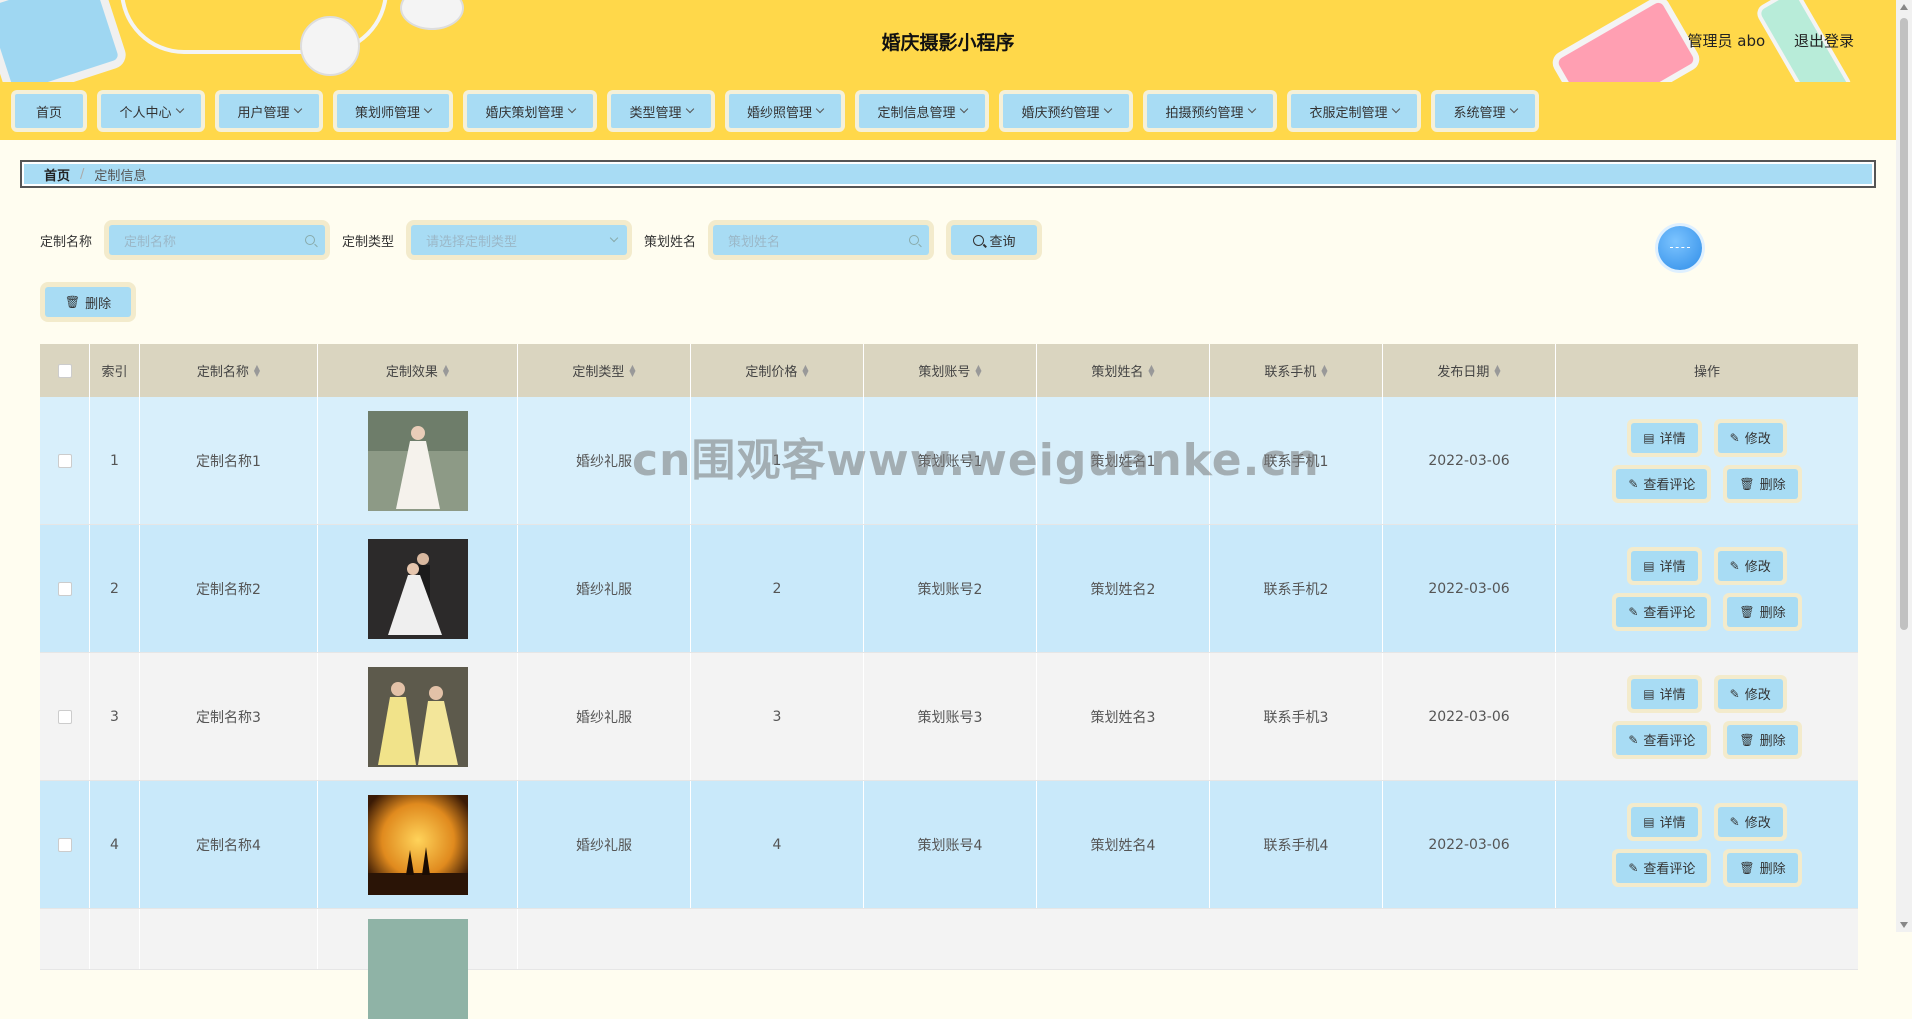 The height and width of the screenshot is (1019, 1912). What do you see at coordinates (950, 370) in the screenshot?
I see `col-account: 策划账号 ▲ ▼` at bounding box center [950, 370].